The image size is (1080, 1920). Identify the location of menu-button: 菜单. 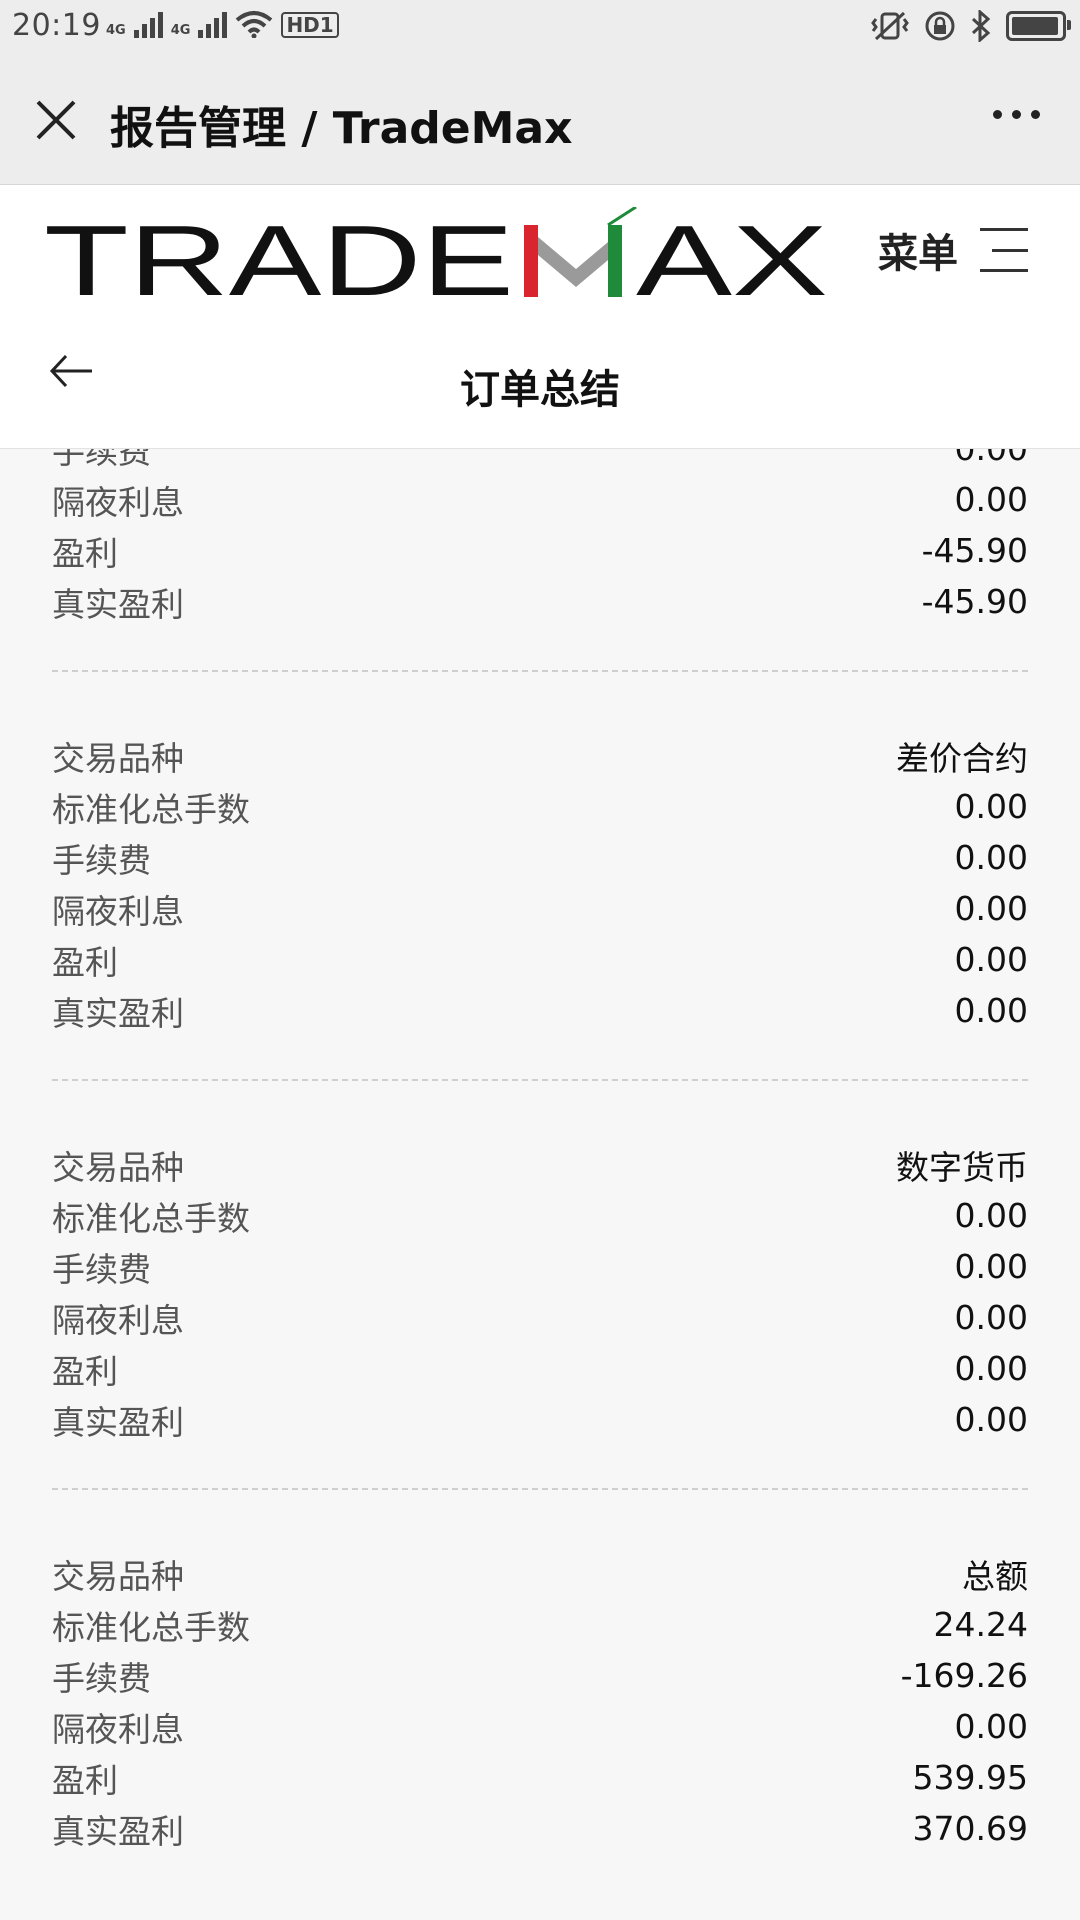
(953, 250).